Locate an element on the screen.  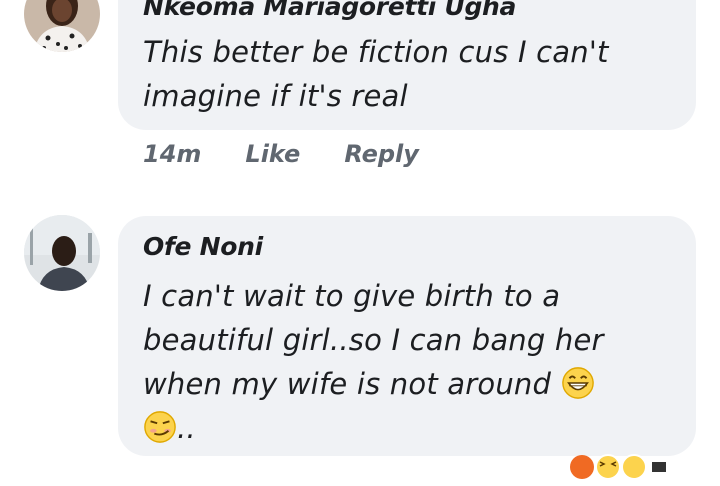
comment-text-line: .. is located at coordinates (373, 428).